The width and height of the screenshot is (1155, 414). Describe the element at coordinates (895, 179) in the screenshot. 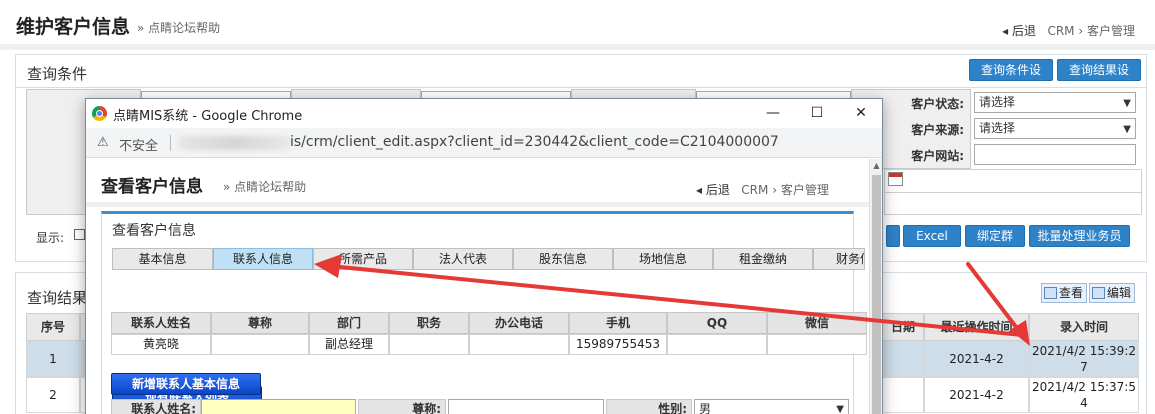

I see `calendar-icon` at that location.